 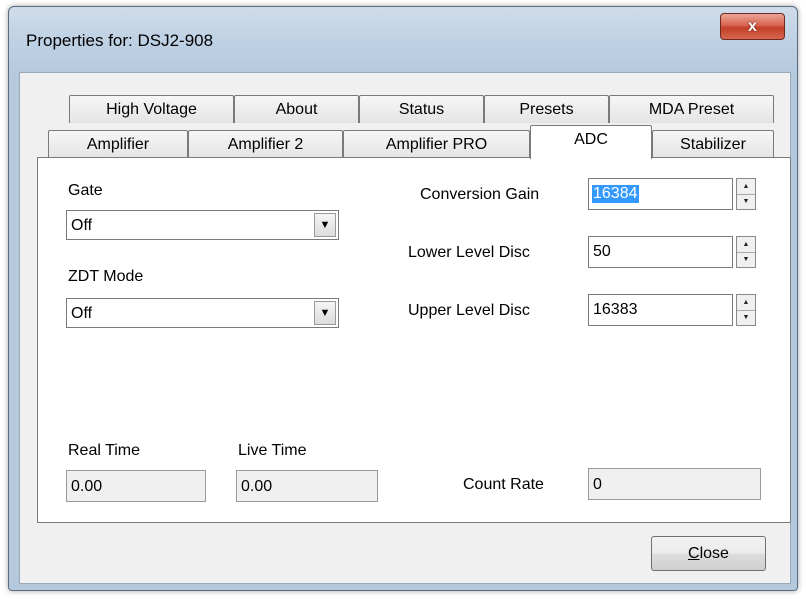 I want to click on tab-mda-preset: MDA Preset, so click(x=691, y=109).